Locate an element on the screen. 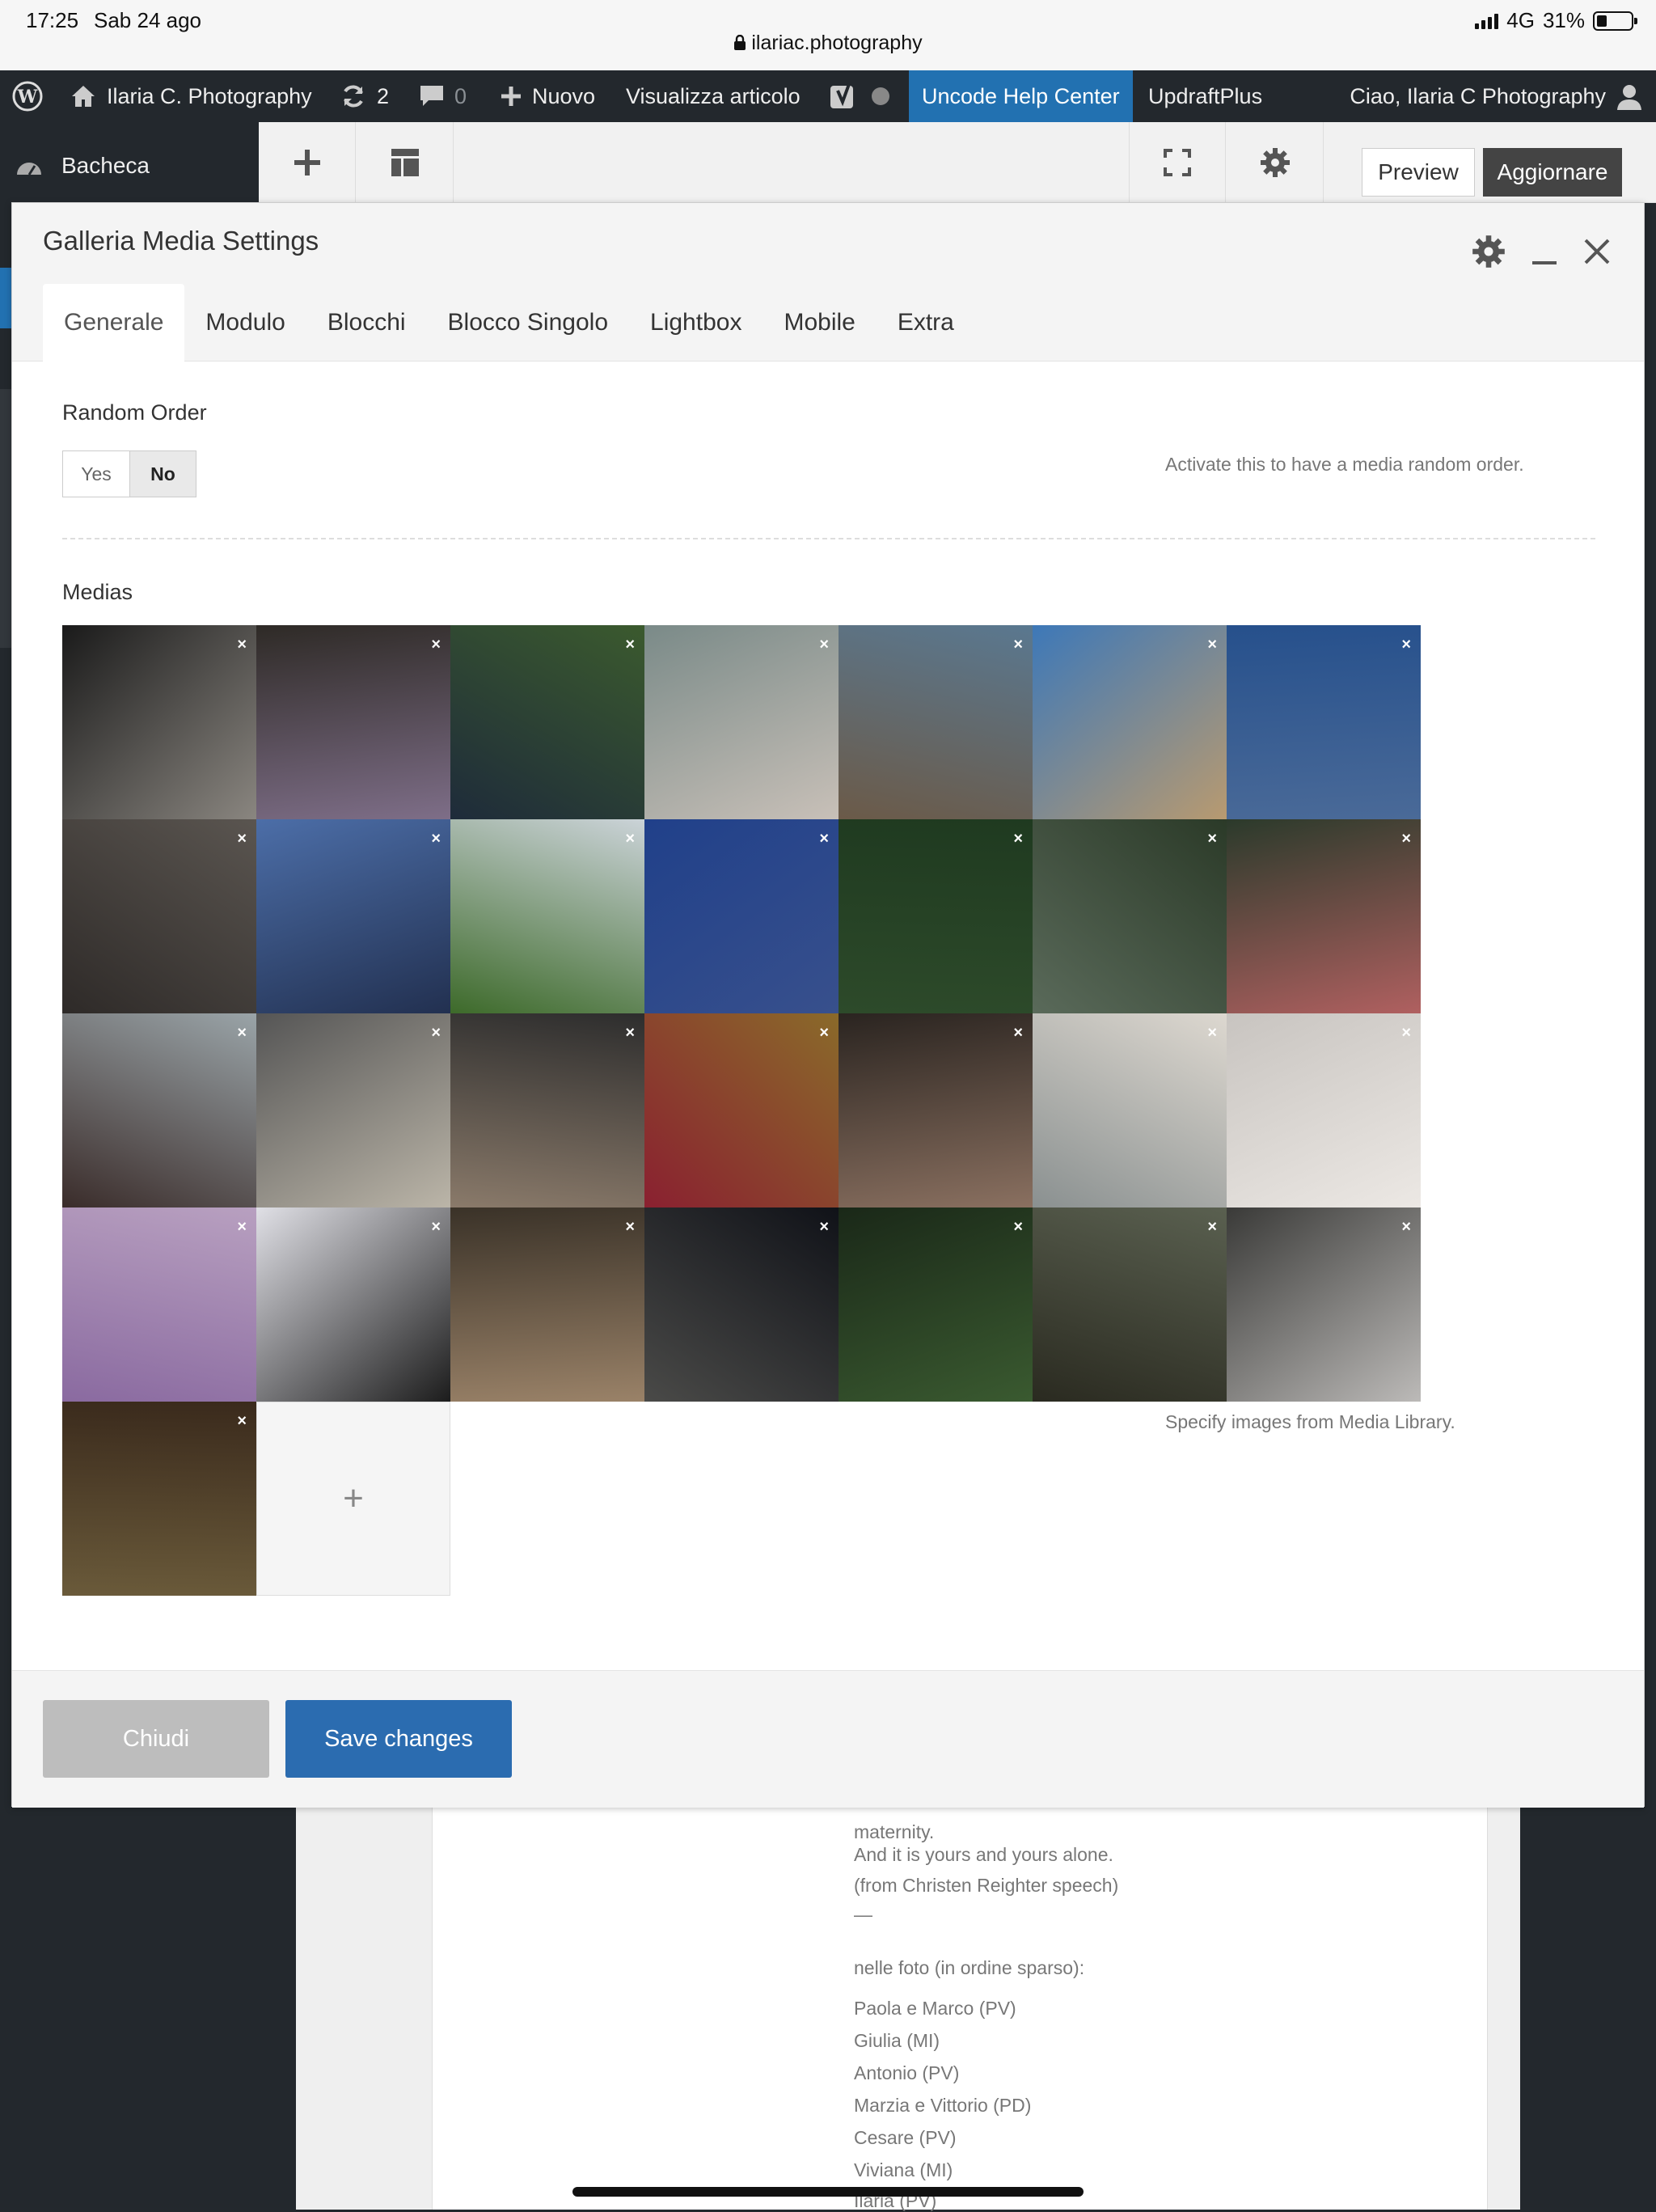  account-menu: Ciao, Ilaria C Photography is located at coordinates (1496, 96).